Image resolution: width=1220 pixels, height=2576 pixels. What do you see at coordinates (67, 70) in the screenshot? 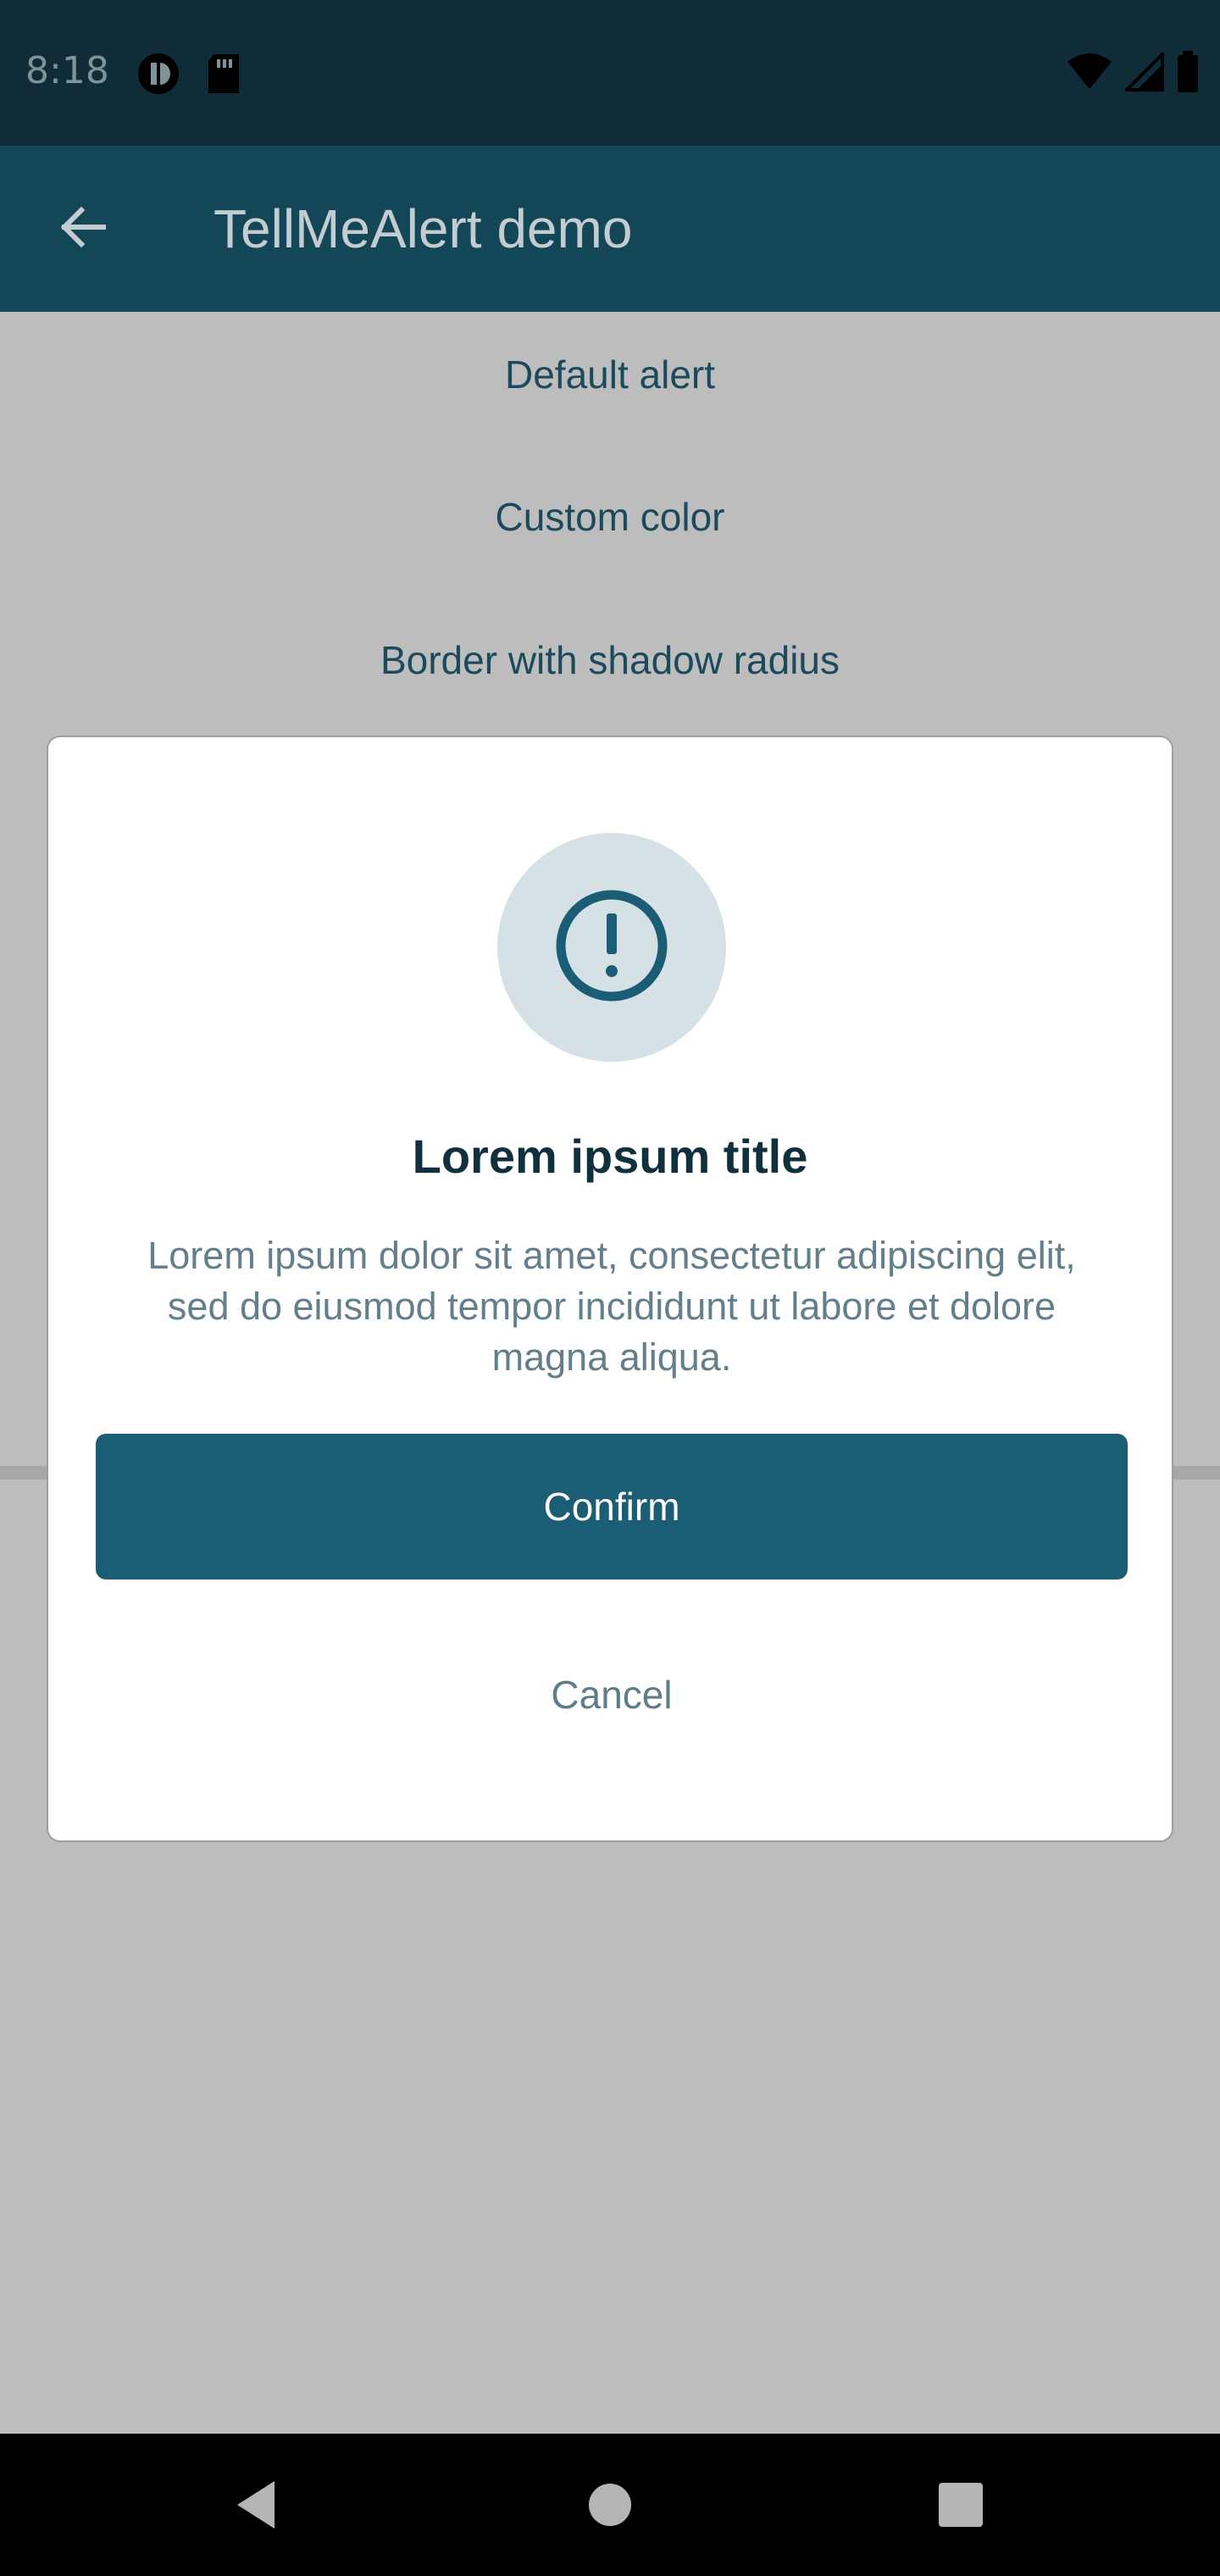
I see `status-time: 8:18` at bounding box center [67, 70].